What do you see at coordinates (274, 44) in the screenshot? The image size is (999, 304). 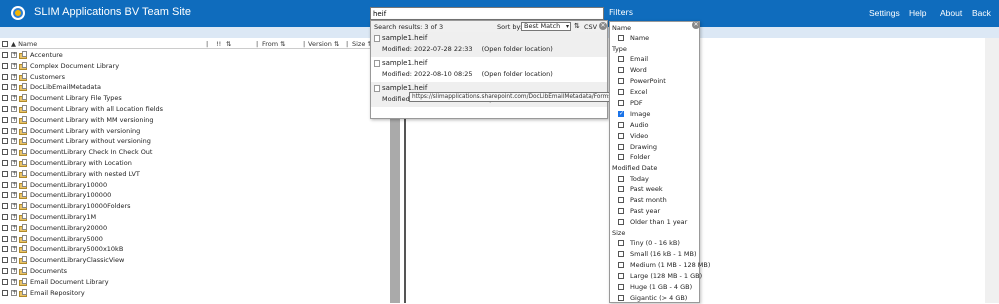 I see `from-column-header: From ⇅` at bounding box center [274, 44].